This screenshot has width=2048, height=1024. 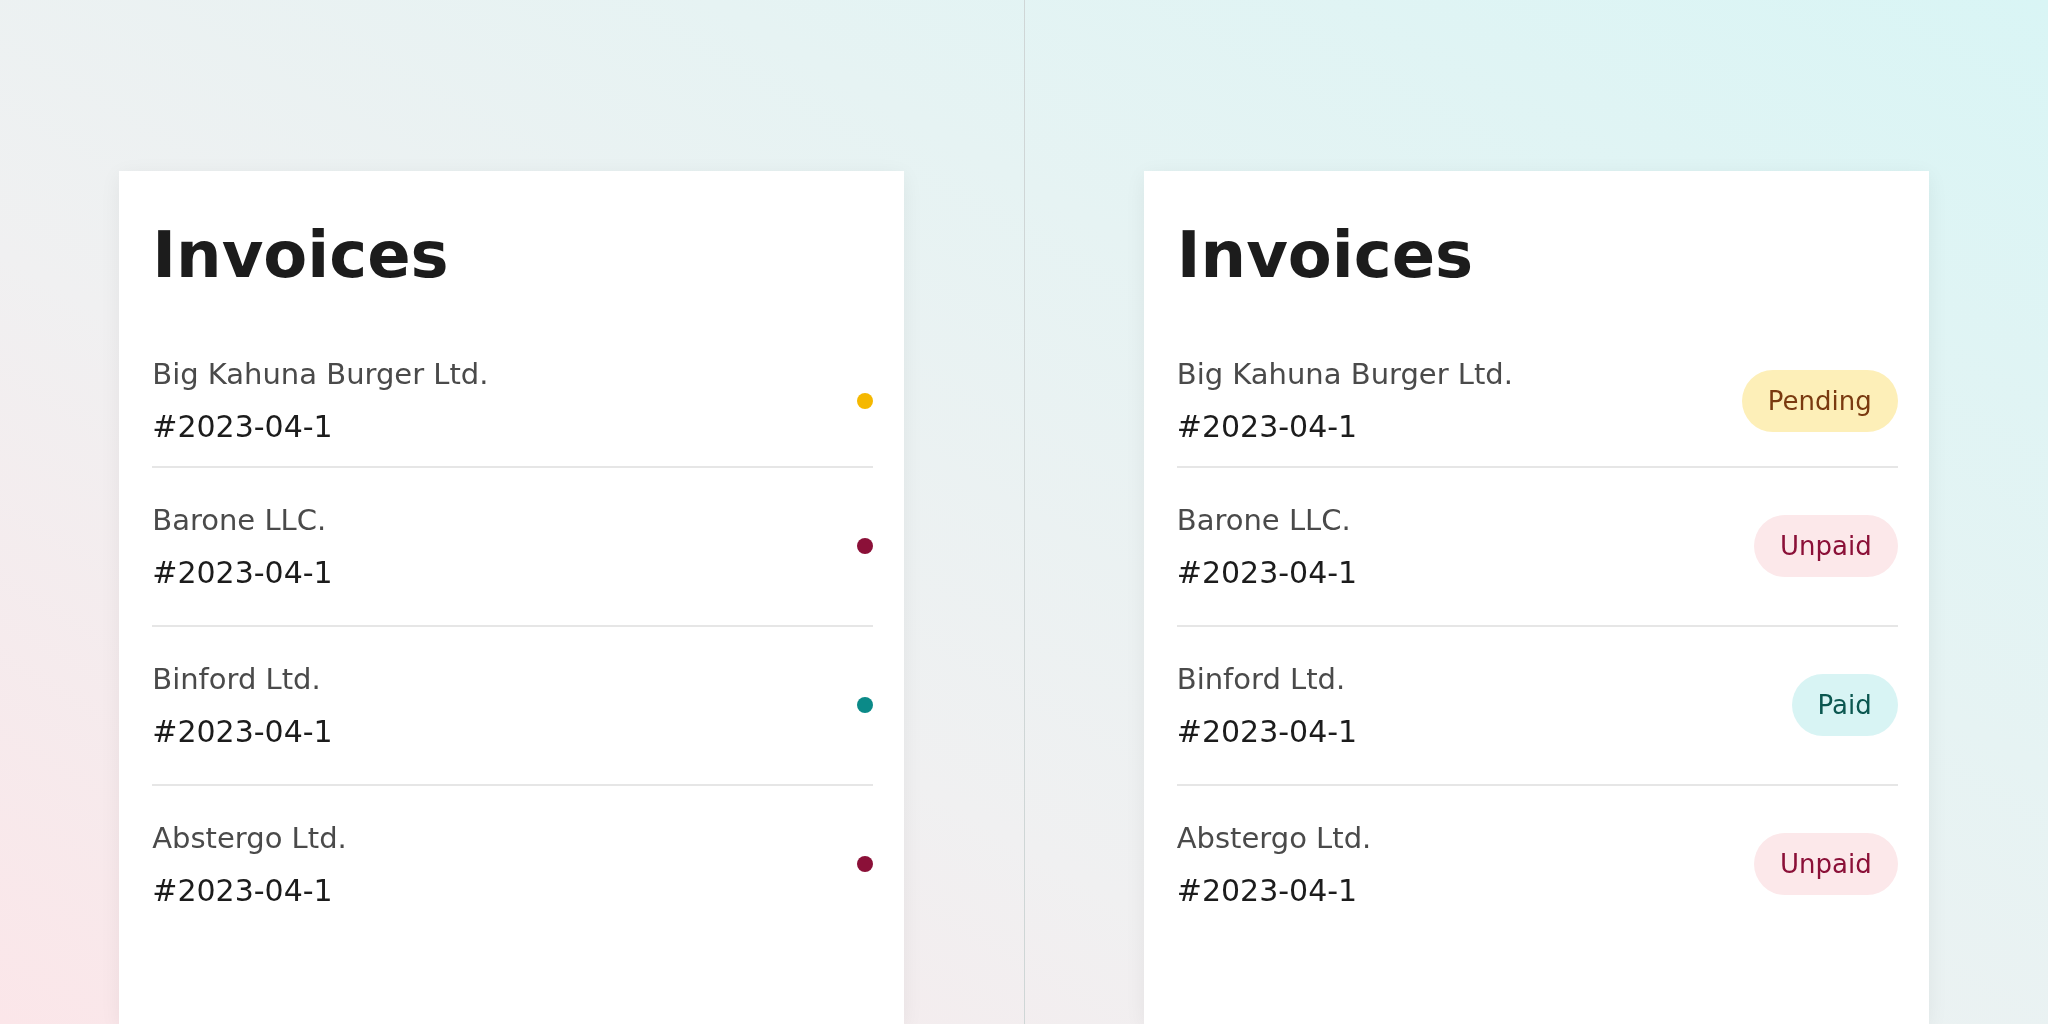 I want to click on status-badge: Paid, so click(x=1844, y=705).